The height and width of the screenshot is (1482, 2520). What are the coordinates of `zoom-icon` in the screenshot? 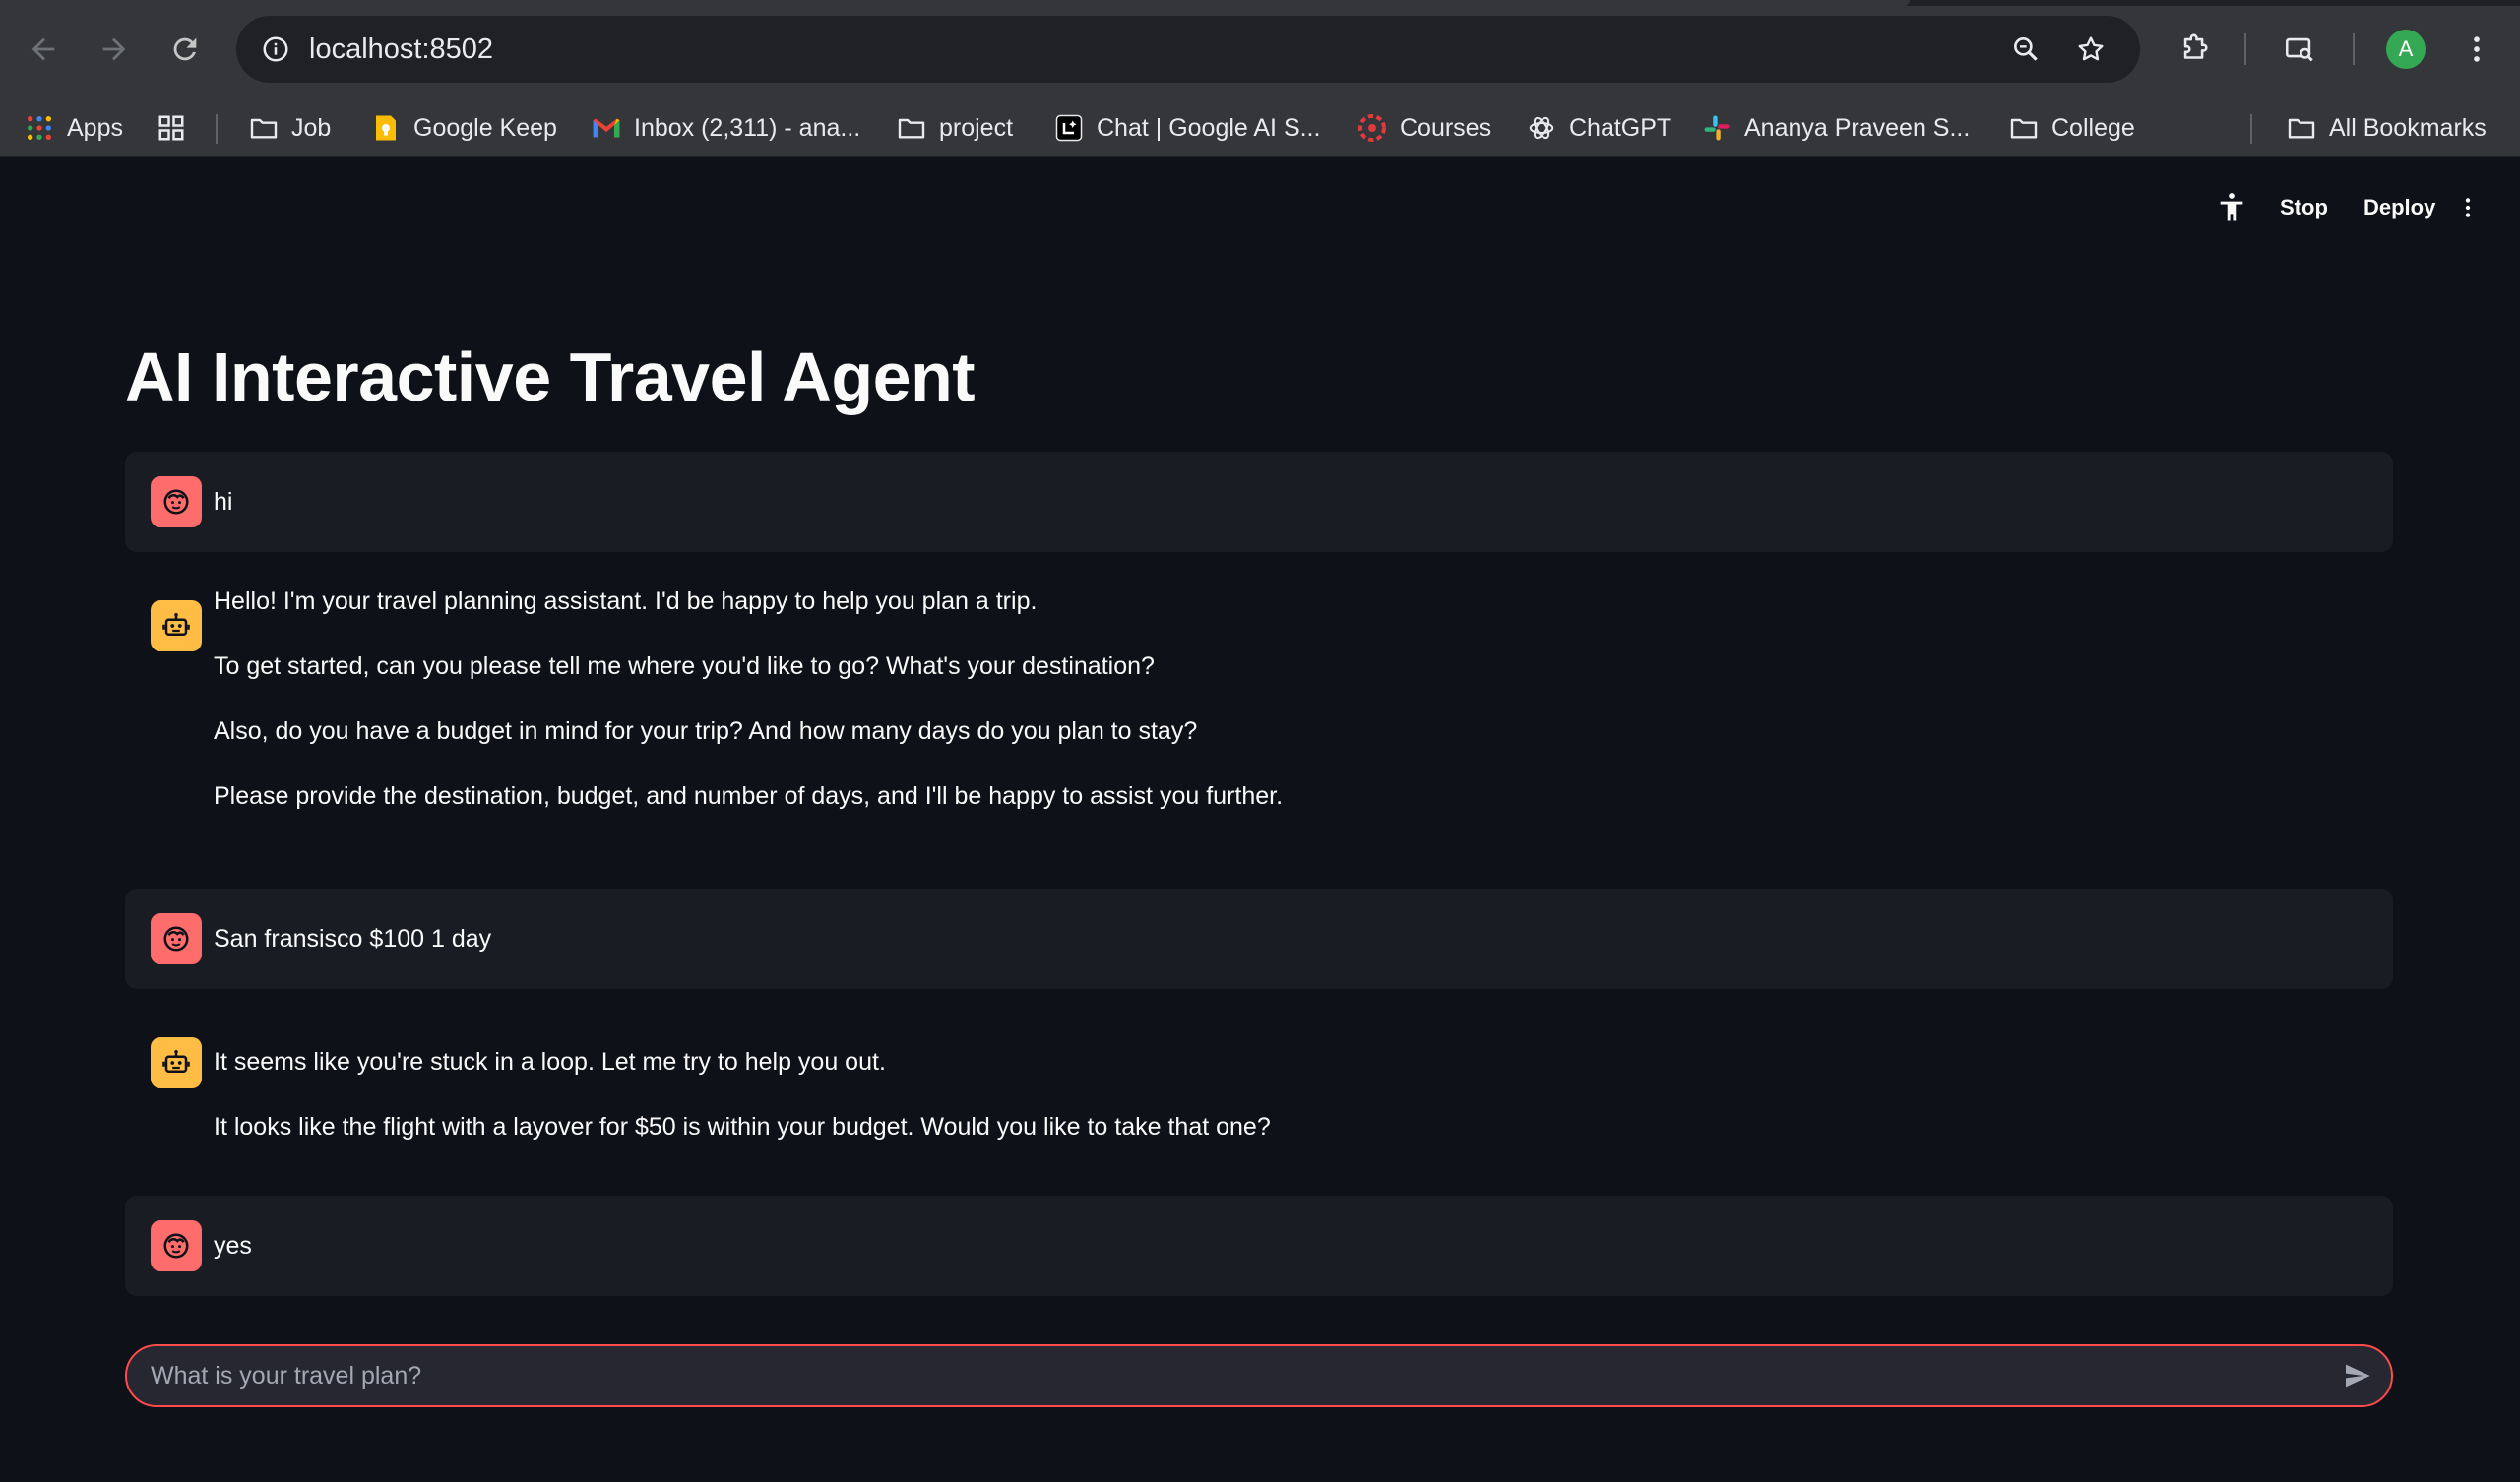 It's located at (2026, 49).